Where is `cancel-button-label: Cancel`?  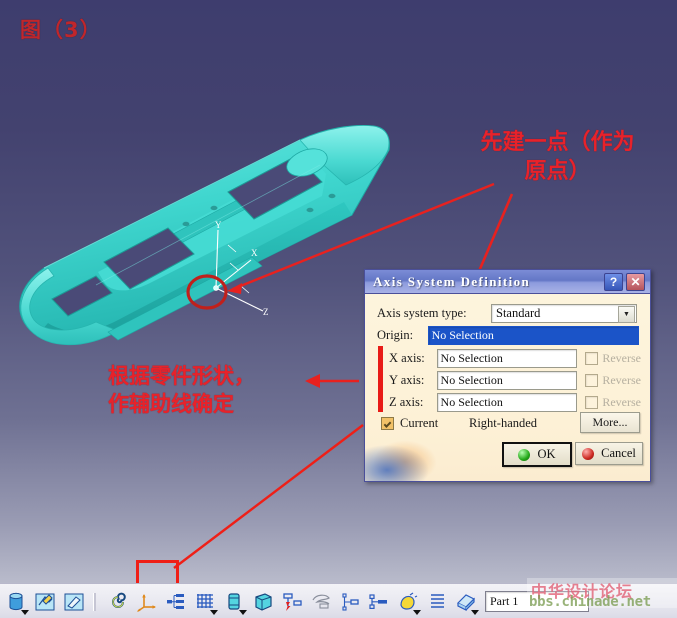 cancel-button-label: Cancel is located at coordinates (618, 453).